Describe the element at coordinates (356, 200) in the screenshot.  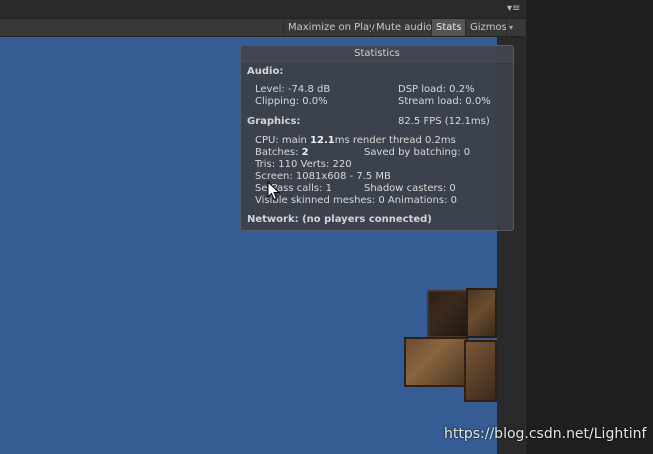
I see `skinned-meshes: Visible skinned meshes: 0 Animations: 0` at that location.